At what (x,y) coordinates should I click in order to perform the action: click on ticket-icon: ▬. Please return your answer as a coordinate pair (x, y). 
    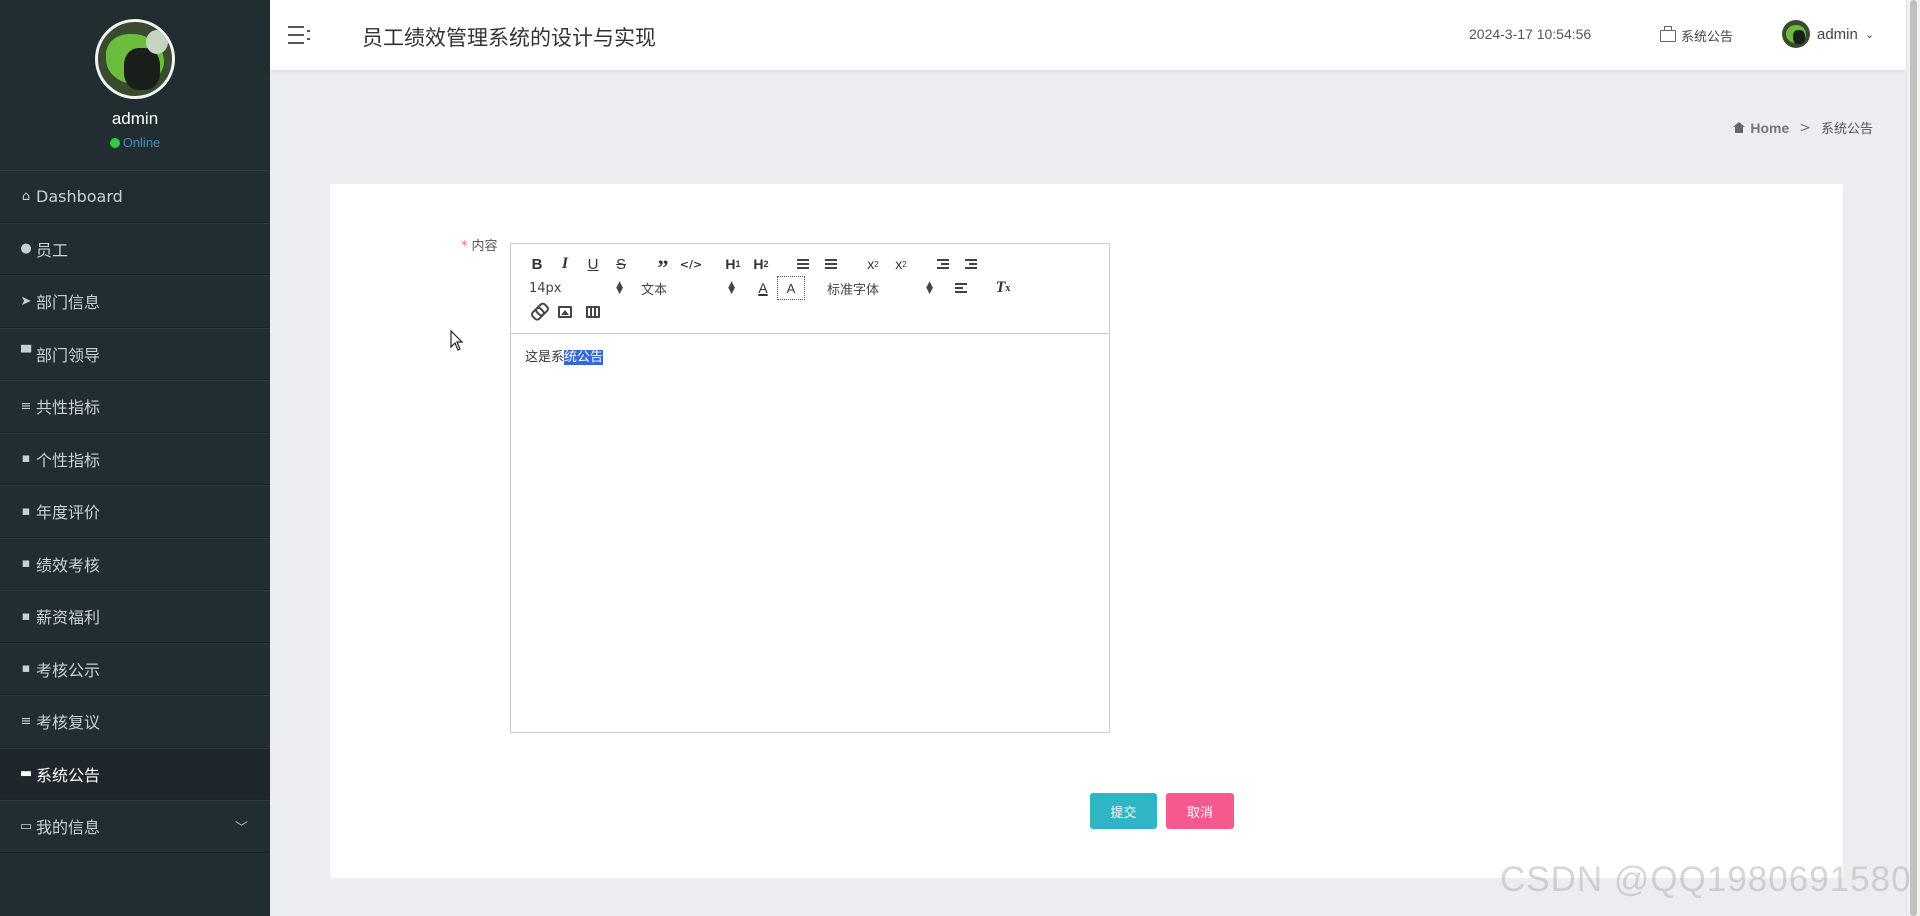
    Looking at the image, I should click on (26, 774).